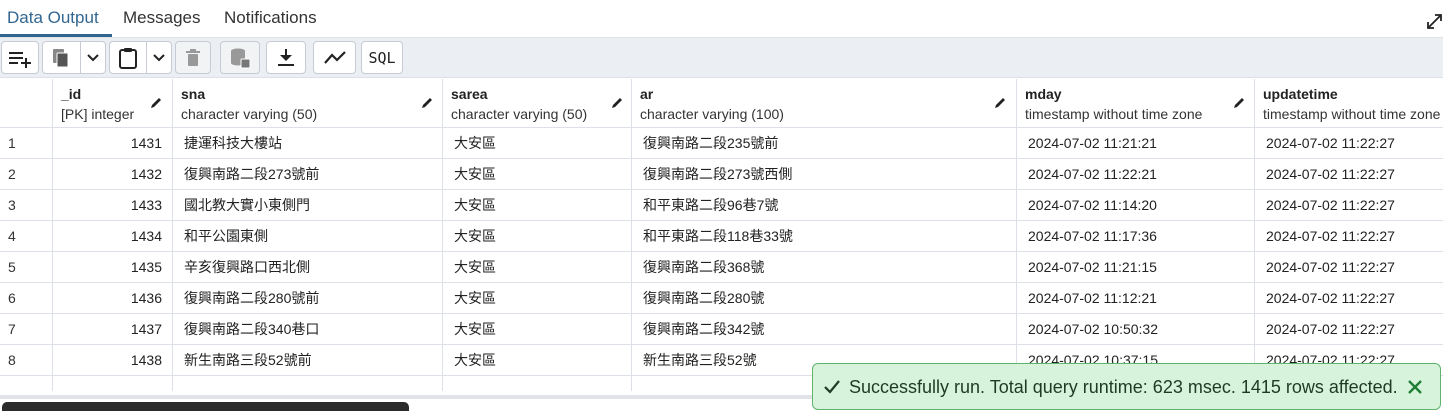  What do you see at coordinates (308, 236) in the screenshot?
I see `cell-sna: 和平公園東側` at bounding box center [308, 236].